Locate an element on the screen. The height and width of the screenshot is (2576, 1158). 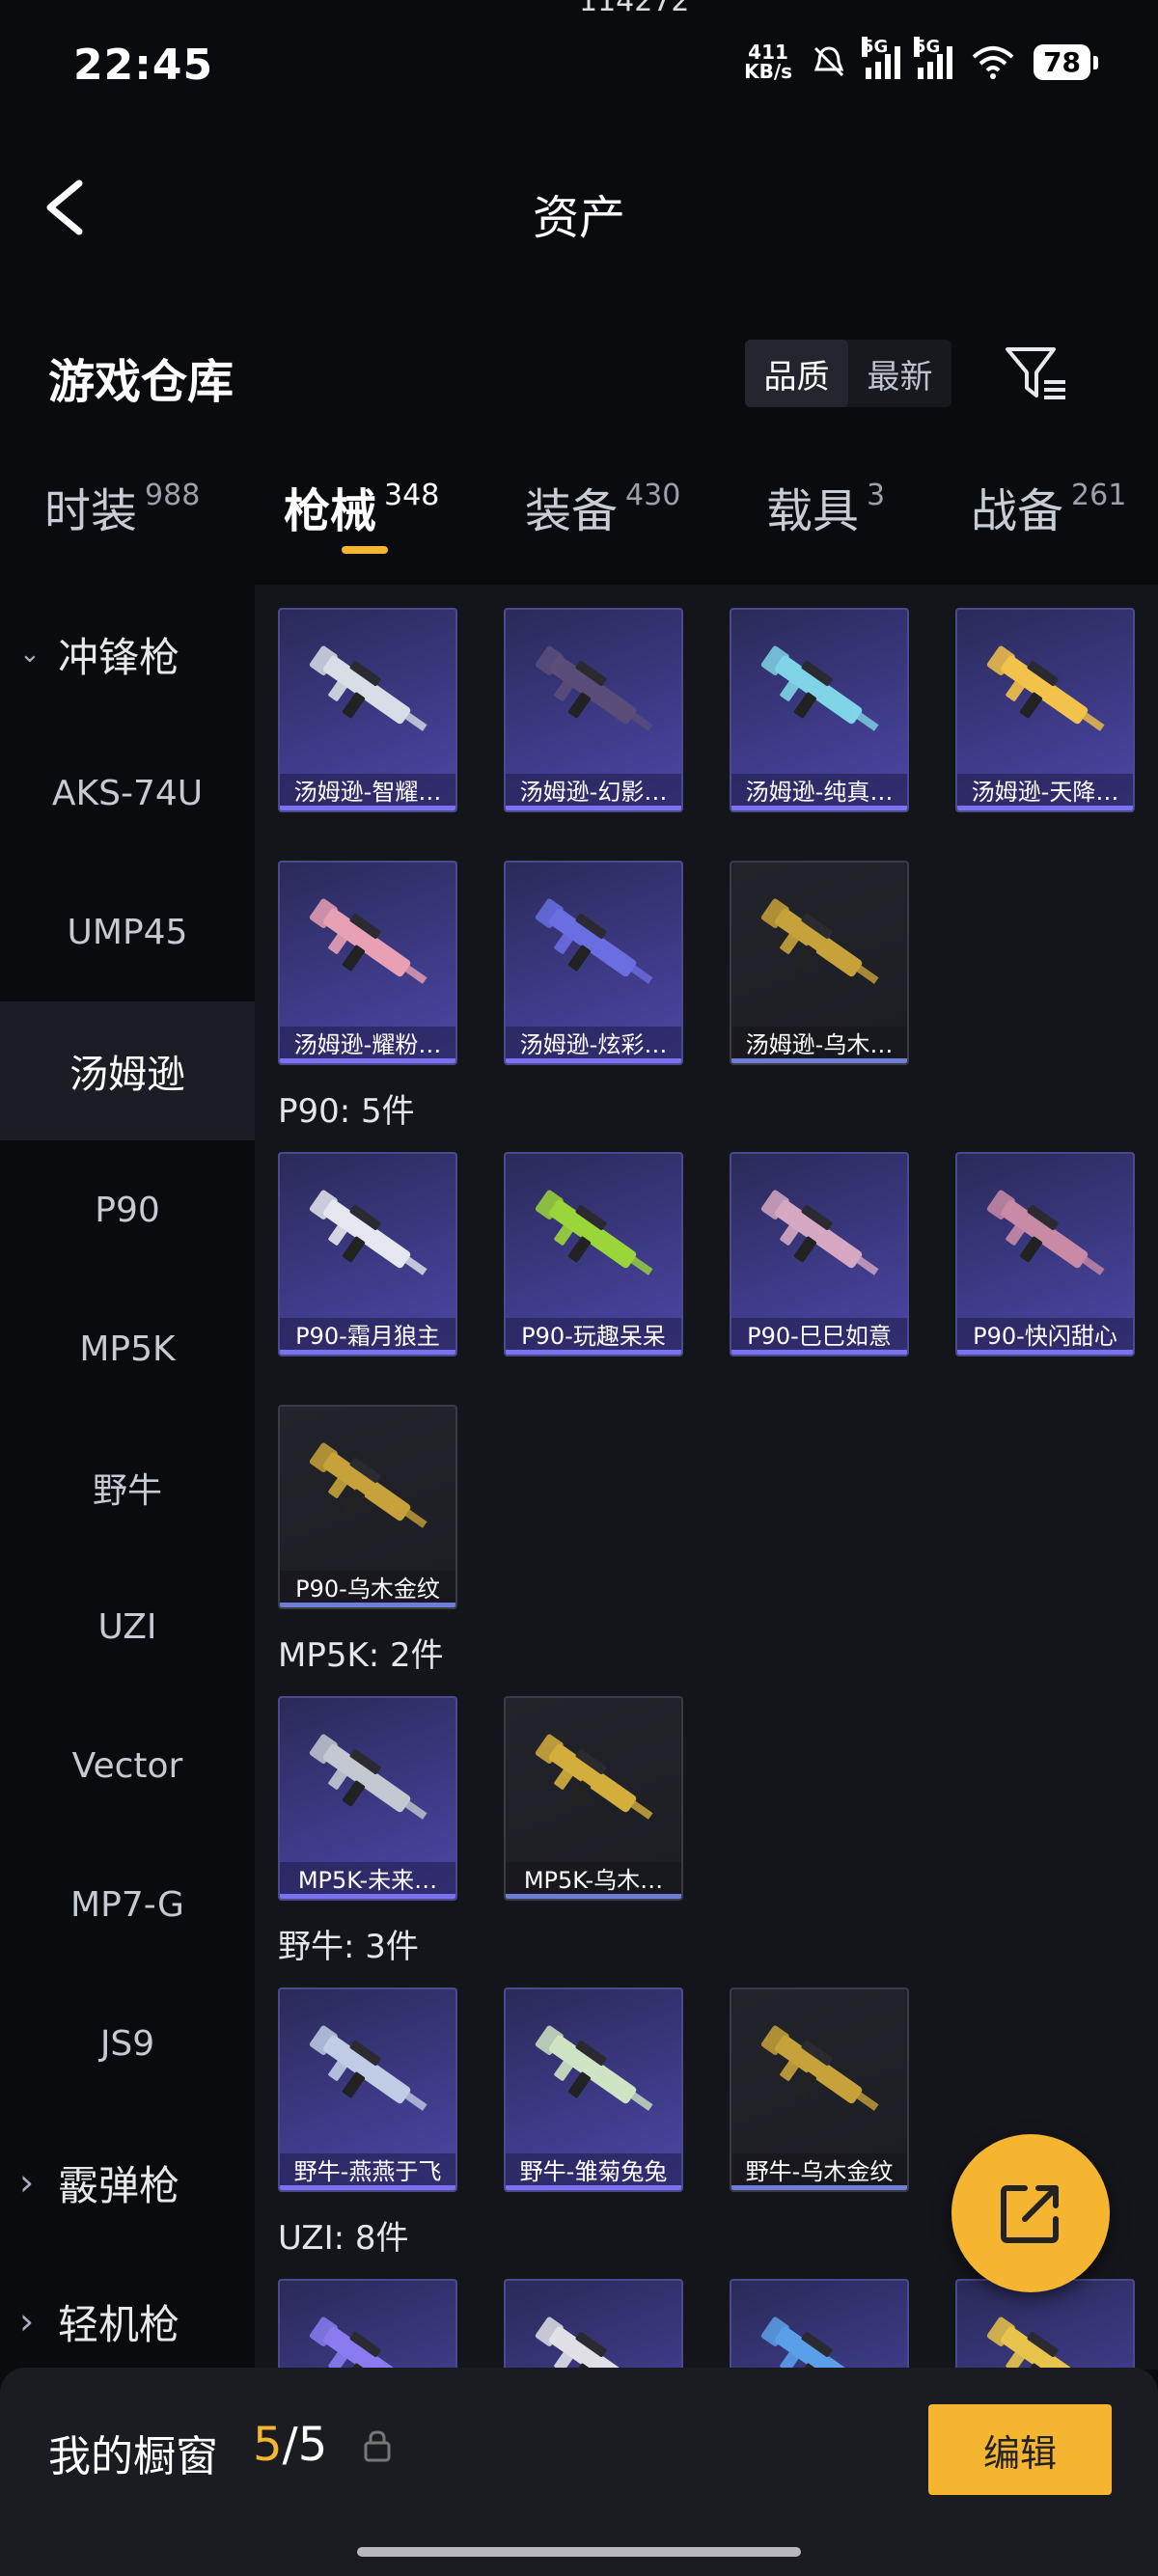
sidebar-item: JS9 is located at coordinates (127, 2044).